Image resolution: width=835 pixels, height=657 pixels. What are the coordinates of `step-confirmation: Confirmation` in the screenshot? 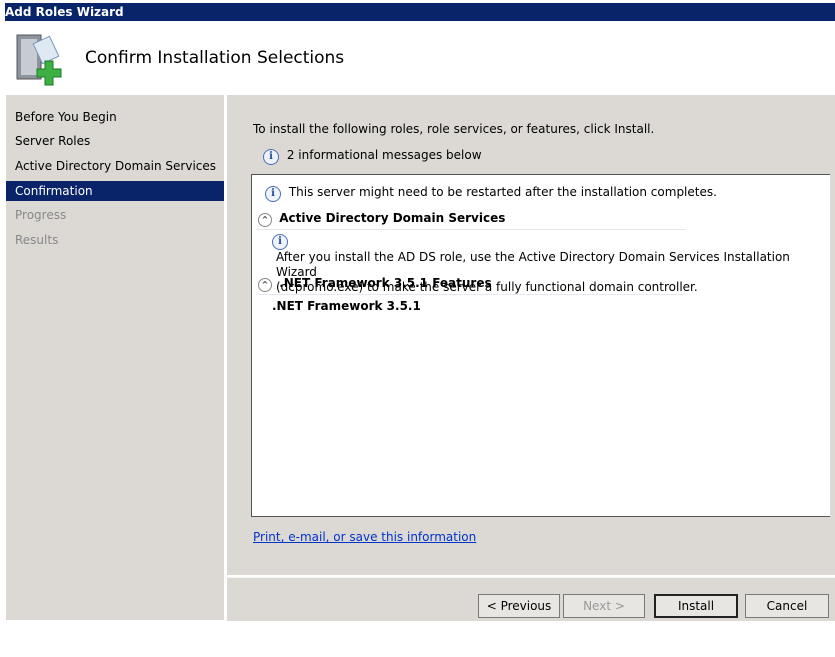 It's located at (115, 191).